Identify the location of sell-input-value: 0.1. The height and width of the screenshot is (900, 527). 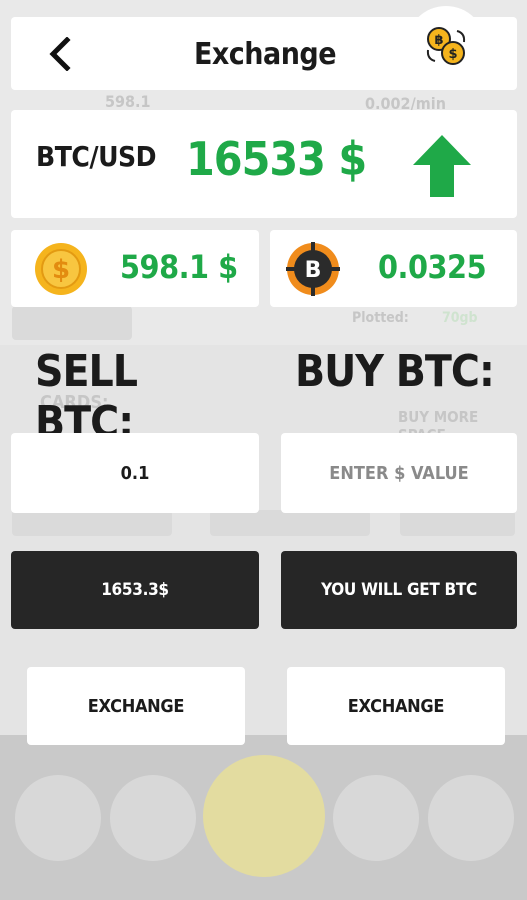
(135, 473).